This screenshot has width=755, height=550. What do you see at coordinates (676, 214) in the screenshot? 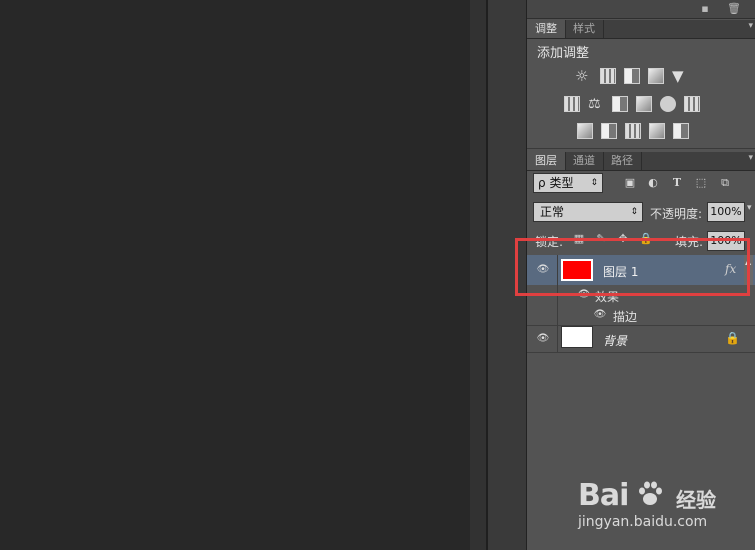
I see `opacity-label: 不透明度:` at bounding box center [676, 214].